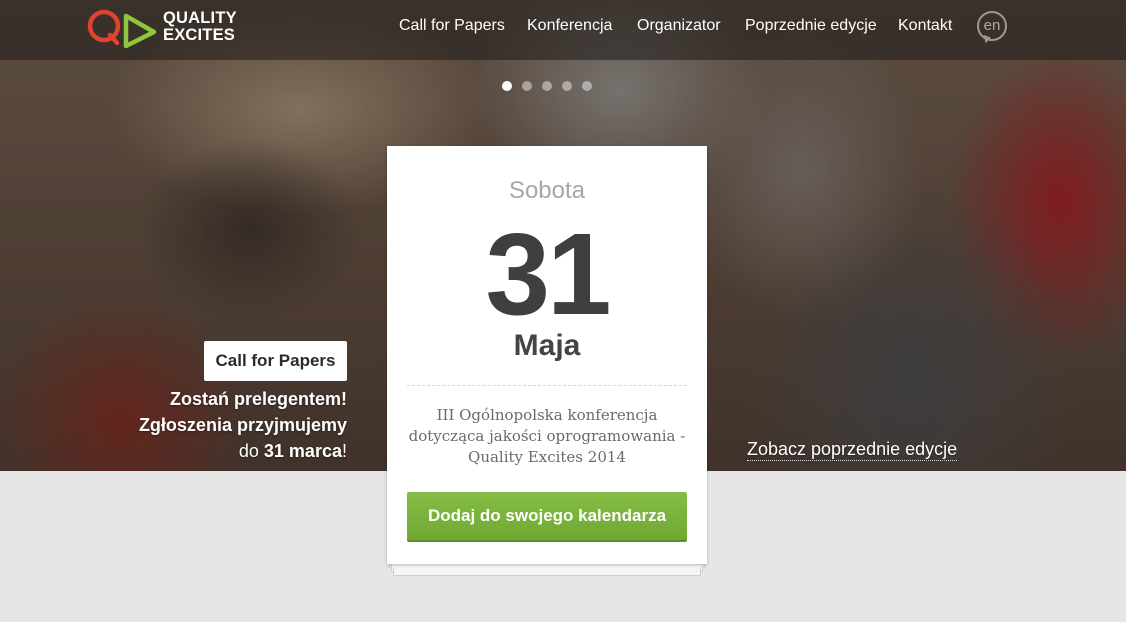  What do you see at coordinates (547, 415) in the screenshot?
I see `event-description-line-1: III Ogólnopolska konferencja` at bounding box center [547, 415].